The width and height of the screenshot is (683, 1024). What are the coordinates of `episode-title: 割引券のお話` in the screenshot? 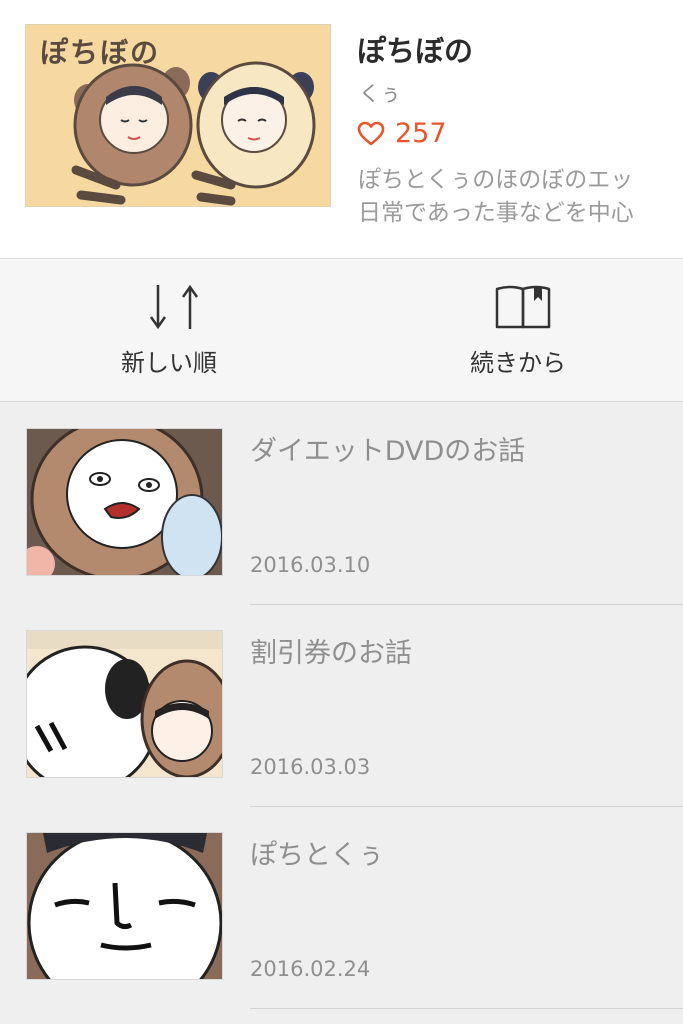 It's located at (331, 653).